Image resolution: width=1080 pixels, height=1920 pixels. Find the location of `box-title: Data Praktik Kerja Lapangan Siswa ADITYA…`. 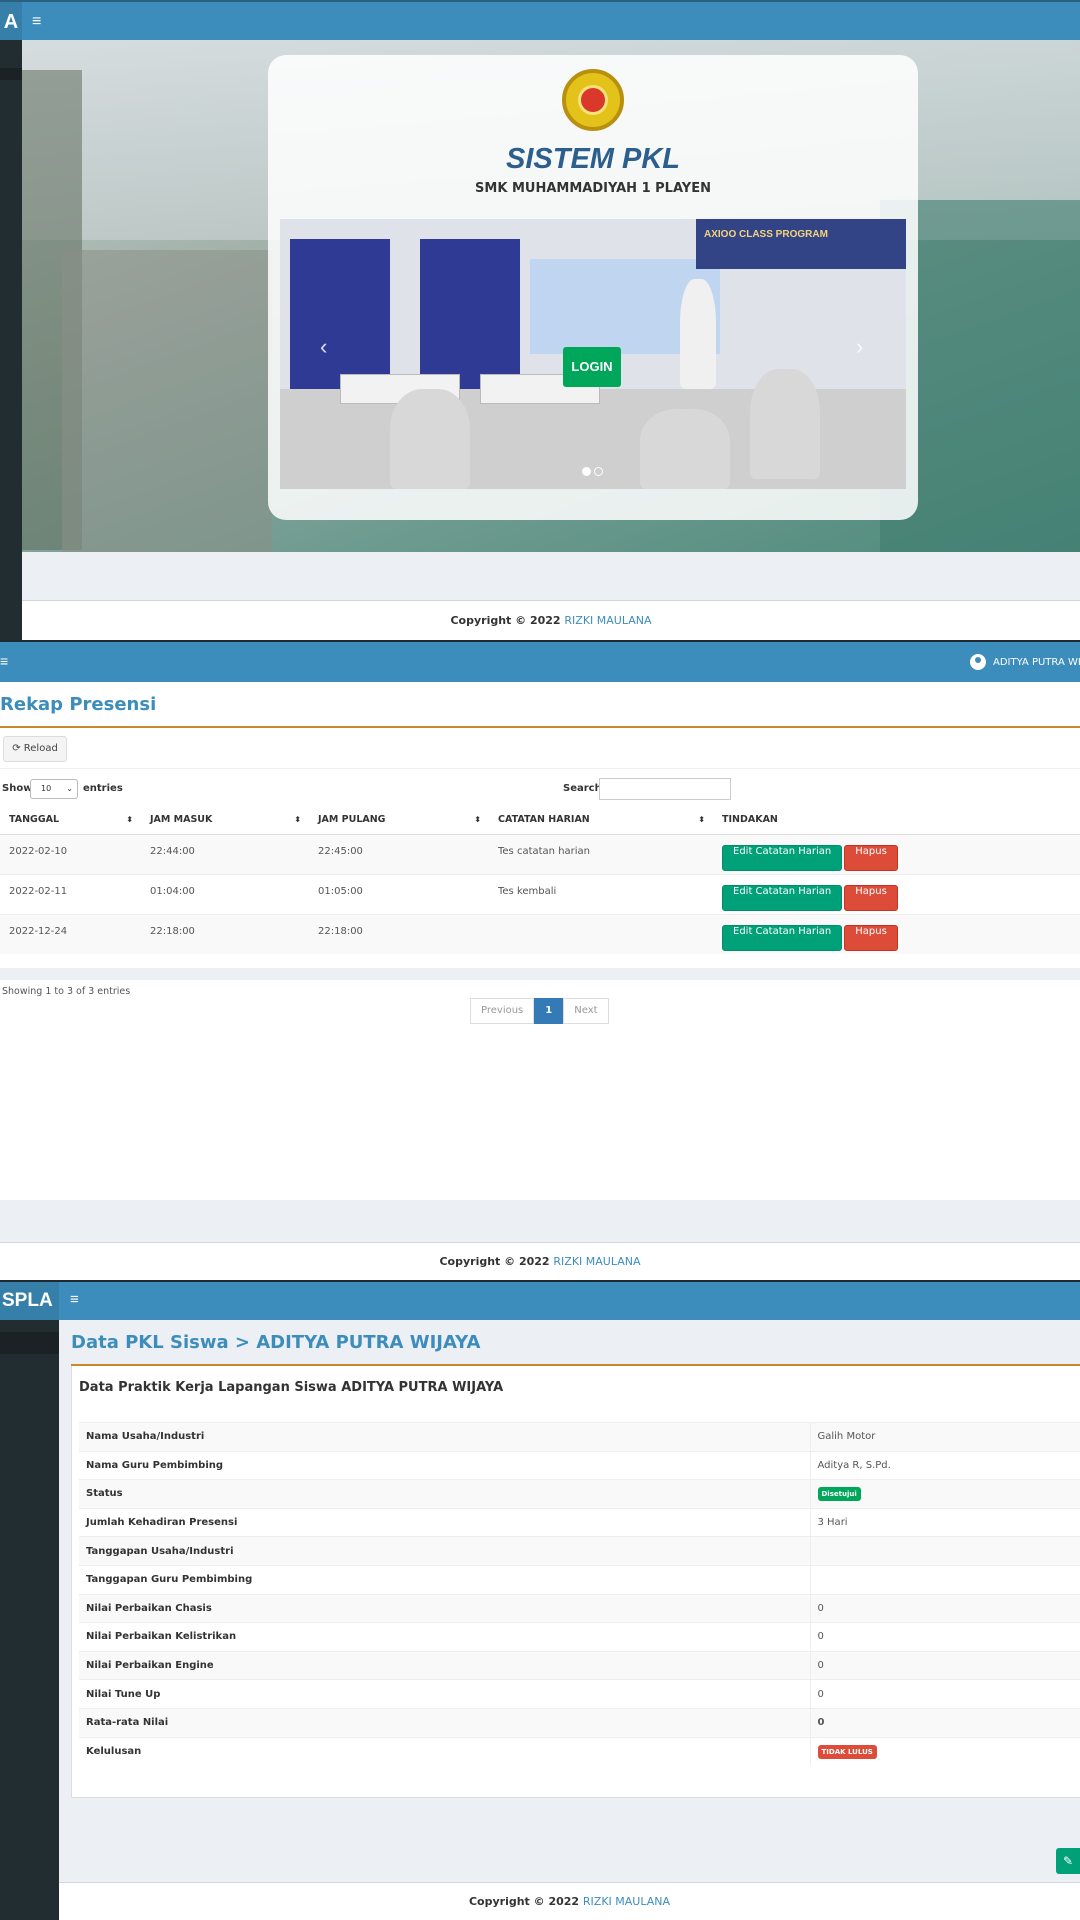

box-title: Data Praktik Kerja Lapangan Siswa ADITYA… is located at coordinates (291, 1387).